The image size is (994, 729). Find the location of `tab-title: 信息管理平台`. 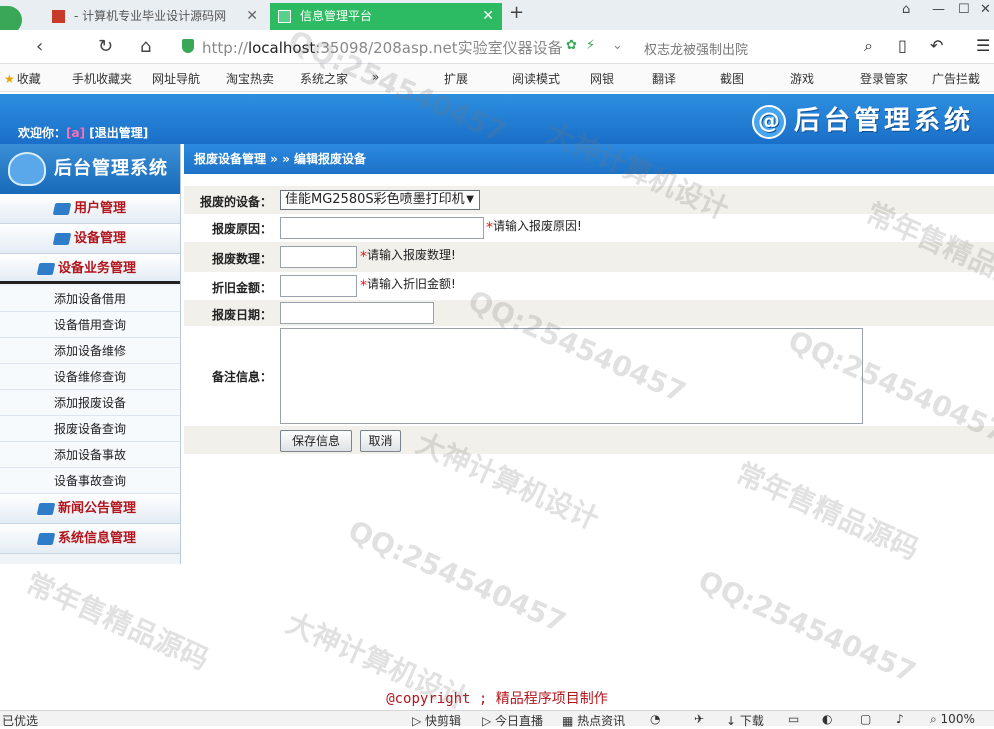

tab-title: 信息管理平台 is located at coordinates (336, 16).